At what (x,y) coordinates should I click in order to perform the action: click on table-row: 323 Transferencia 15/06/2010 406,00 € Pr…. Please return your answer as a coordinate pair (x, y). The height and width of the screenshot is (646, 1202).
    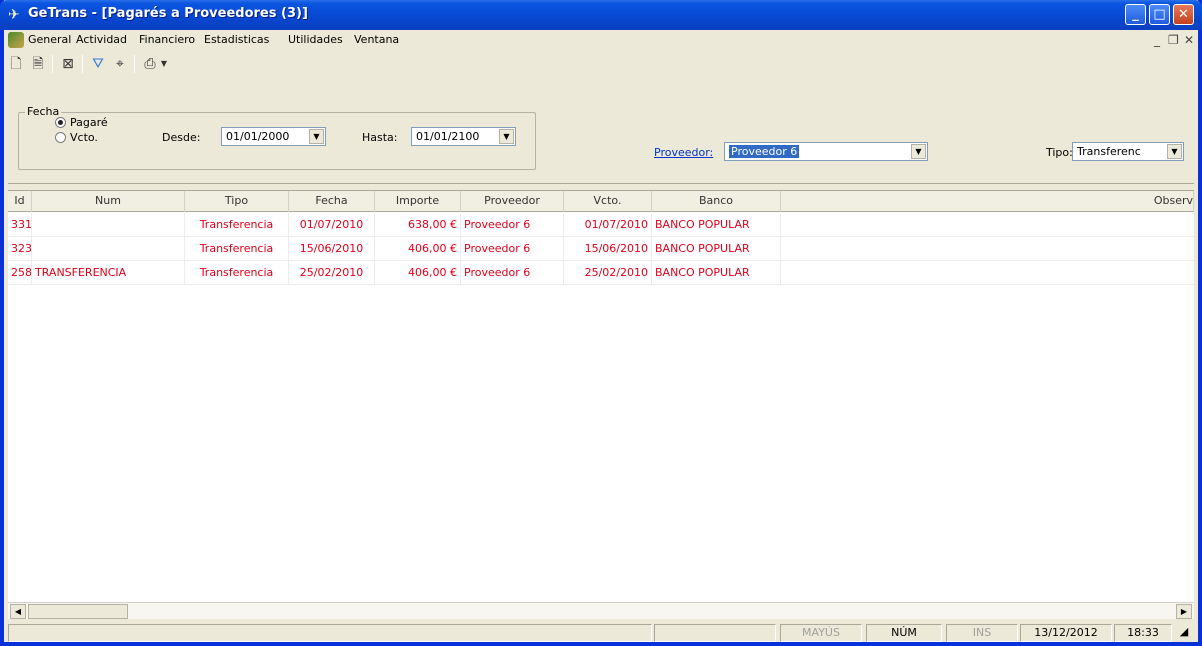
    Looking at the image, I should click on (601, 249).